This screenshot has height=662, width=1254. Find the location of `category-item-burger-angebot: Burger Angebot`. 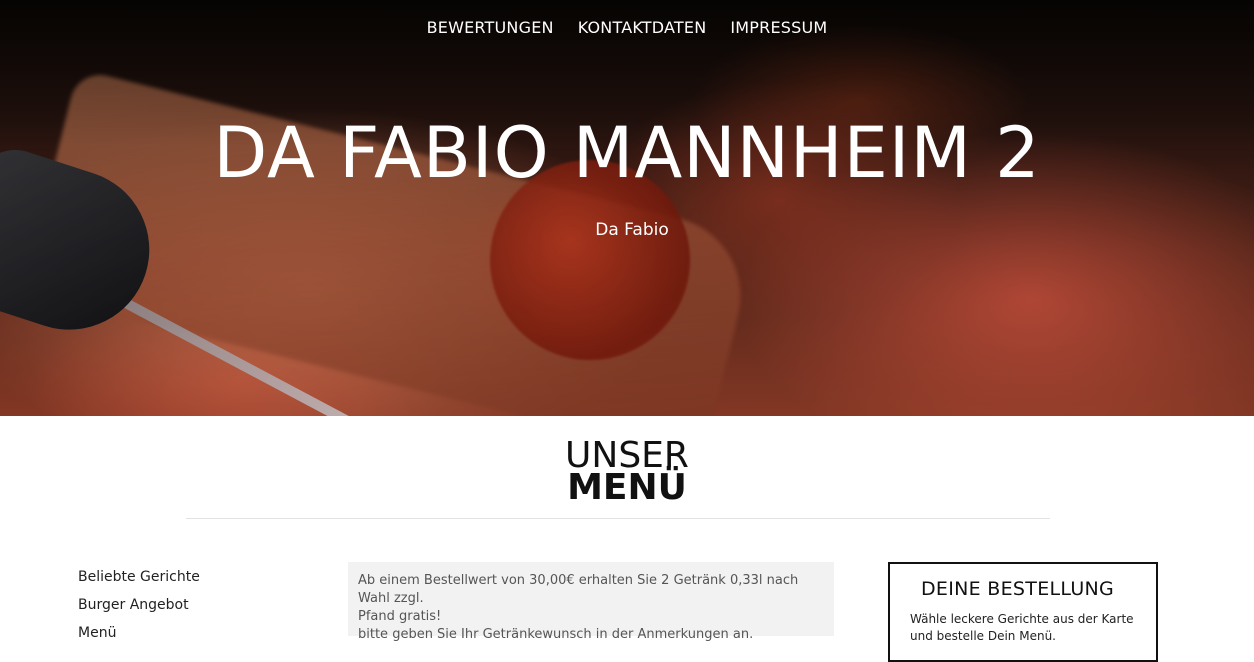

category-item-burger-angebot: Burger Angebot is located at coordinates (139, 605).